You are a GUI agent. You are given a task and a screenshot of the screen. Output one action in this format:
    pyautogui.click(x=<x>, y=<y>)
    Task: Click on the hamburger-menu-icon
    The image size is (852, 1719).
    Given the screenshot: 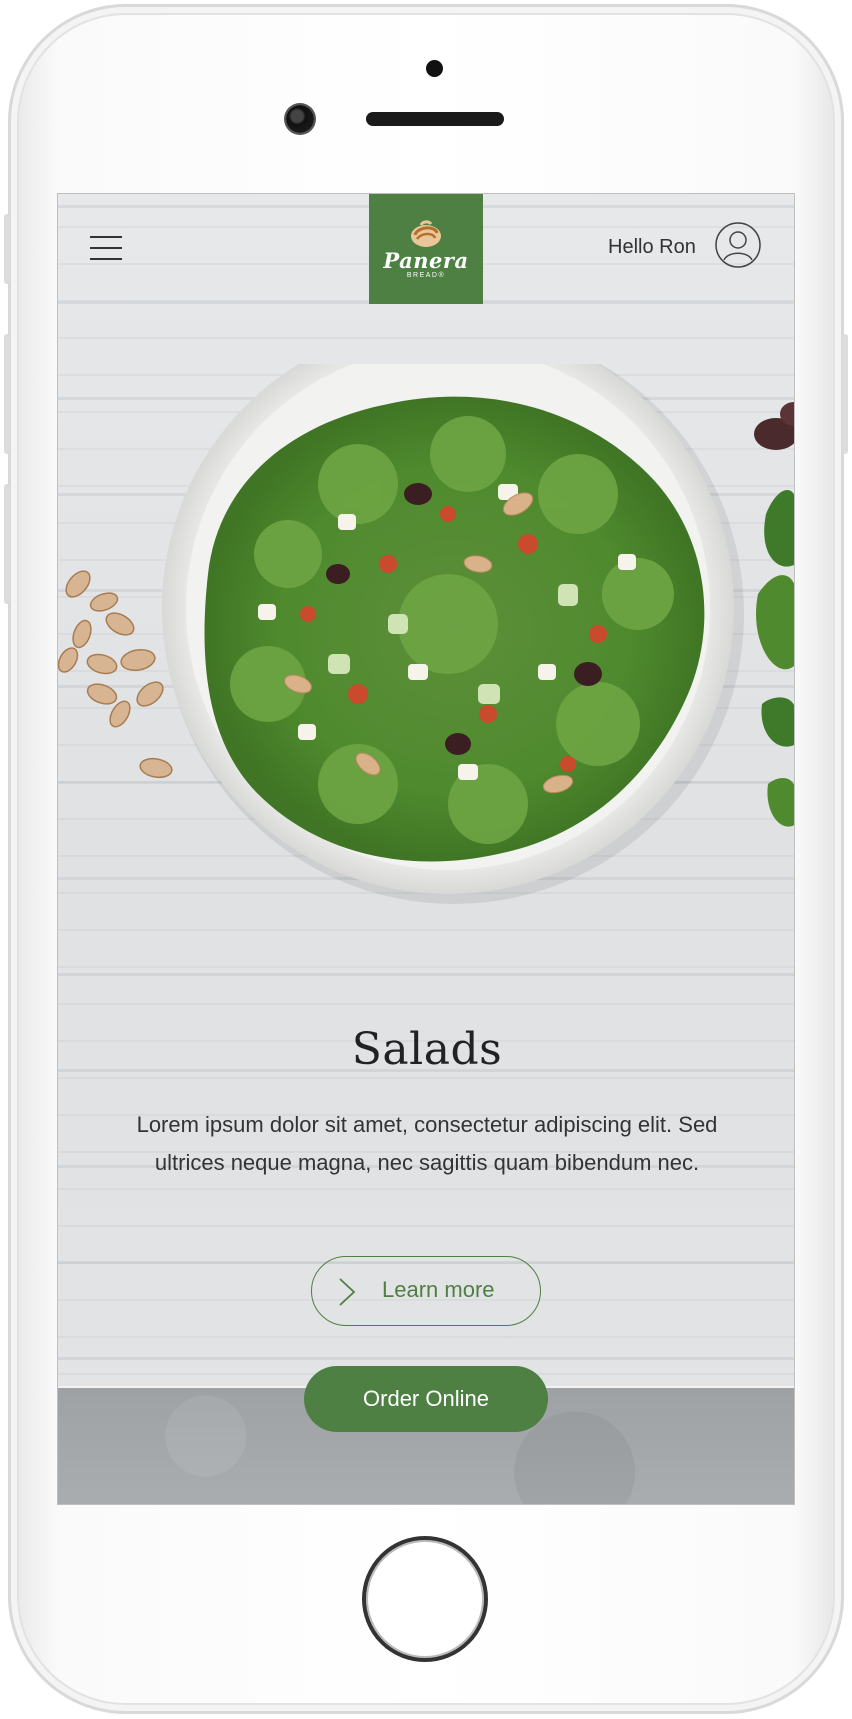 What is the action you would take?
    pyautogui.click(x=106, y=248)
    